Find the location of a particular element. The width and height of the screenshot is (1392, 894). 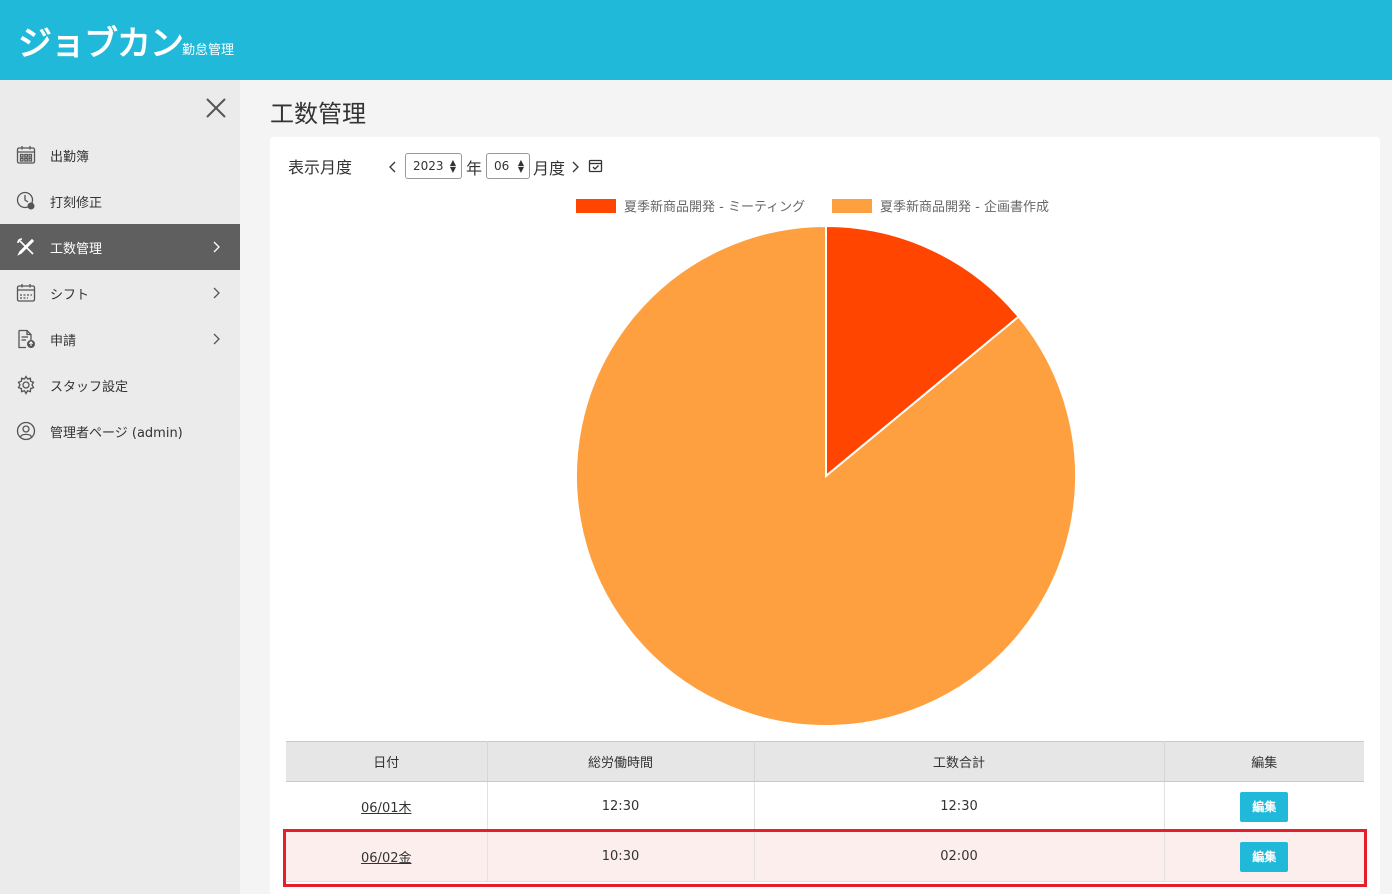

column-header-edit: 編集 is located at coordinates (1264, 761).